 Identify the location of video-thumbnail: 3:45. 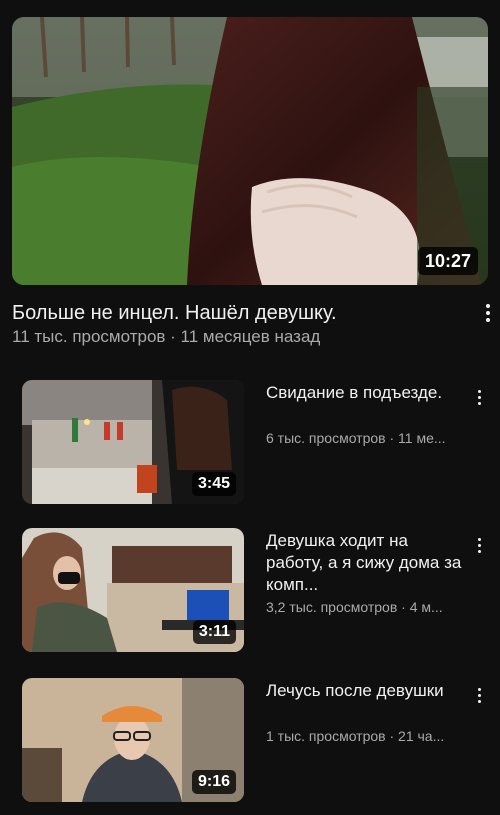
(133, 442).